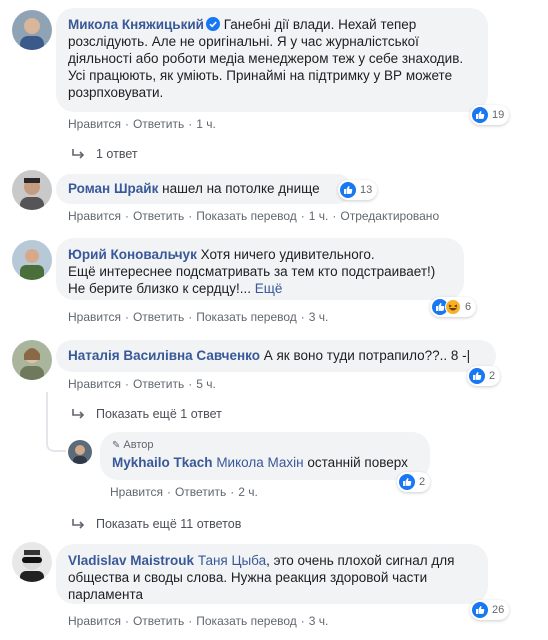 The width and height of the screenshot is (548, 640). I want to click on comment-author: Mykhailo Tkach, so click(162, 462).